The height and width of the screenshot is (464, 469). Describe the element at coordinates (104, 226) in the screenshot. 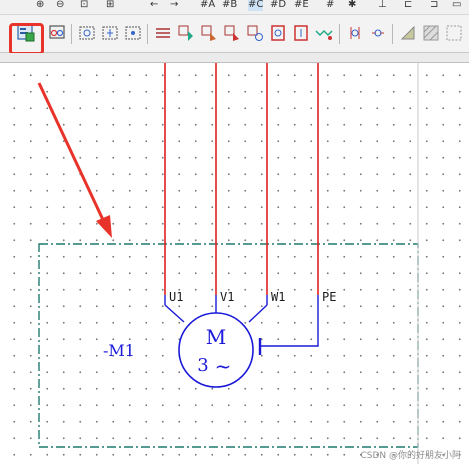

I see `annotation-arrowhead` at that location.